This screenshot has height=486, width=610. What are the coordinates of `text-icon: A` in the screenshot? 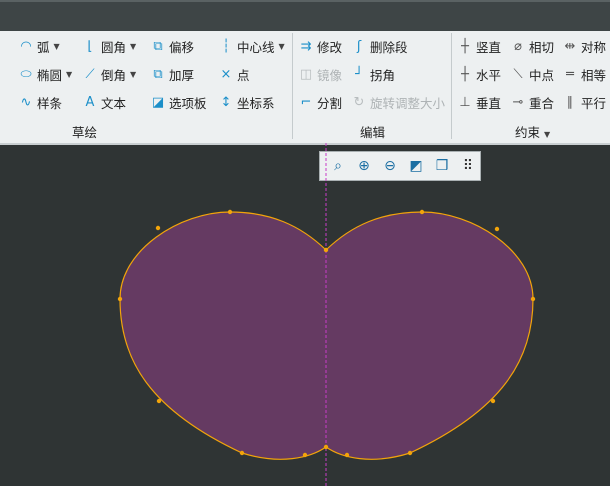 It's located at (90, 102).